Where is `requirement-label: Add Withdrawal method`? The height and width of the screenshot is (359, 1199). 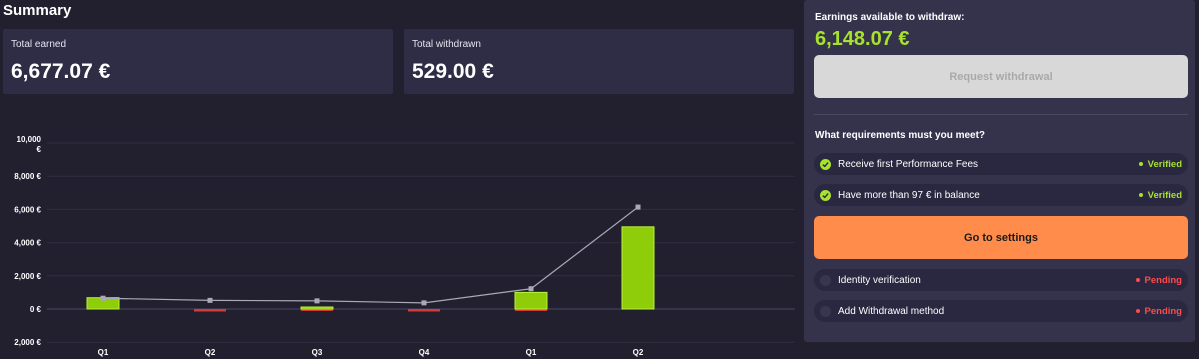 requirement-label: Add Withdrawal method is located at coordinates (891, 311).